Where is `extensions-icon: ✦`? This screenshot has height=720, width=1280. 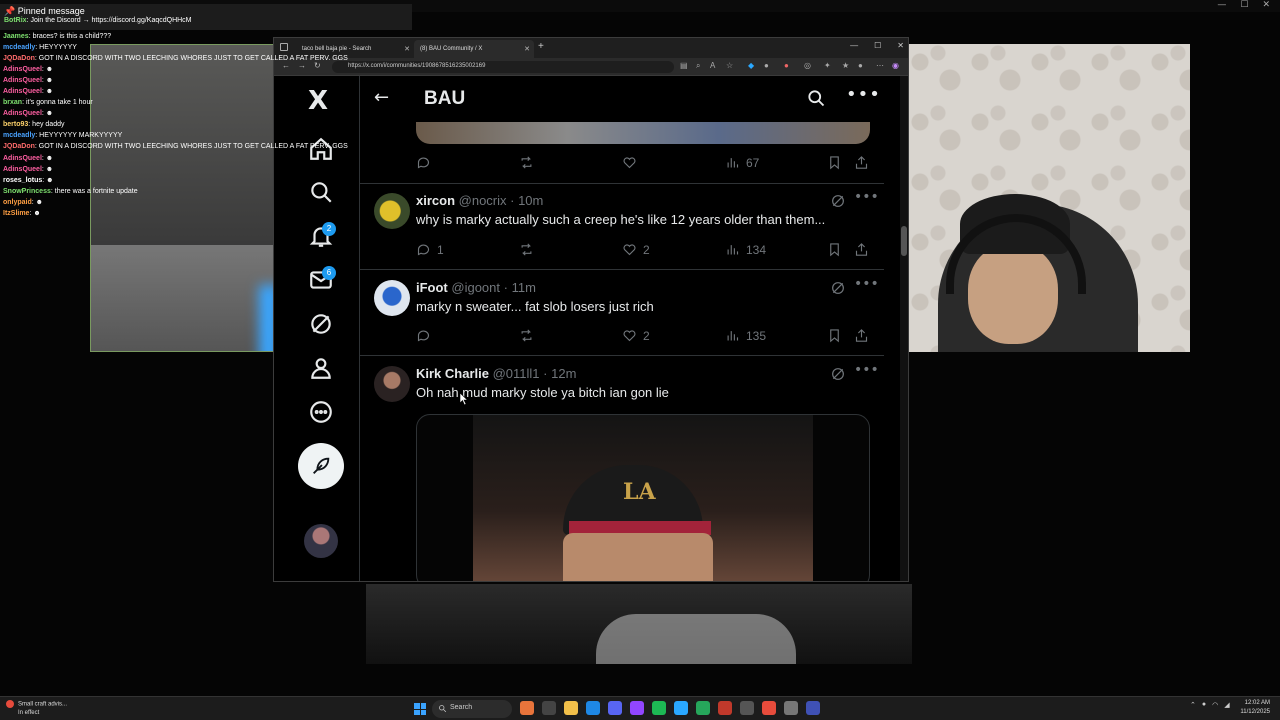
extensions-icon: ✦ is located at coordinates (827, 65).